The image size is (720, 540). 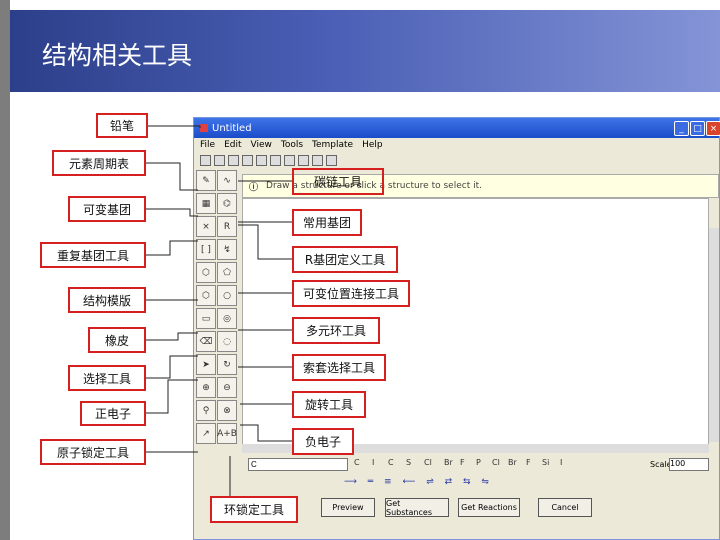 What do you see at coordinates (332, 145) in the screenshot?
I see `menu-template: Template` at bounding box center [332, 145].